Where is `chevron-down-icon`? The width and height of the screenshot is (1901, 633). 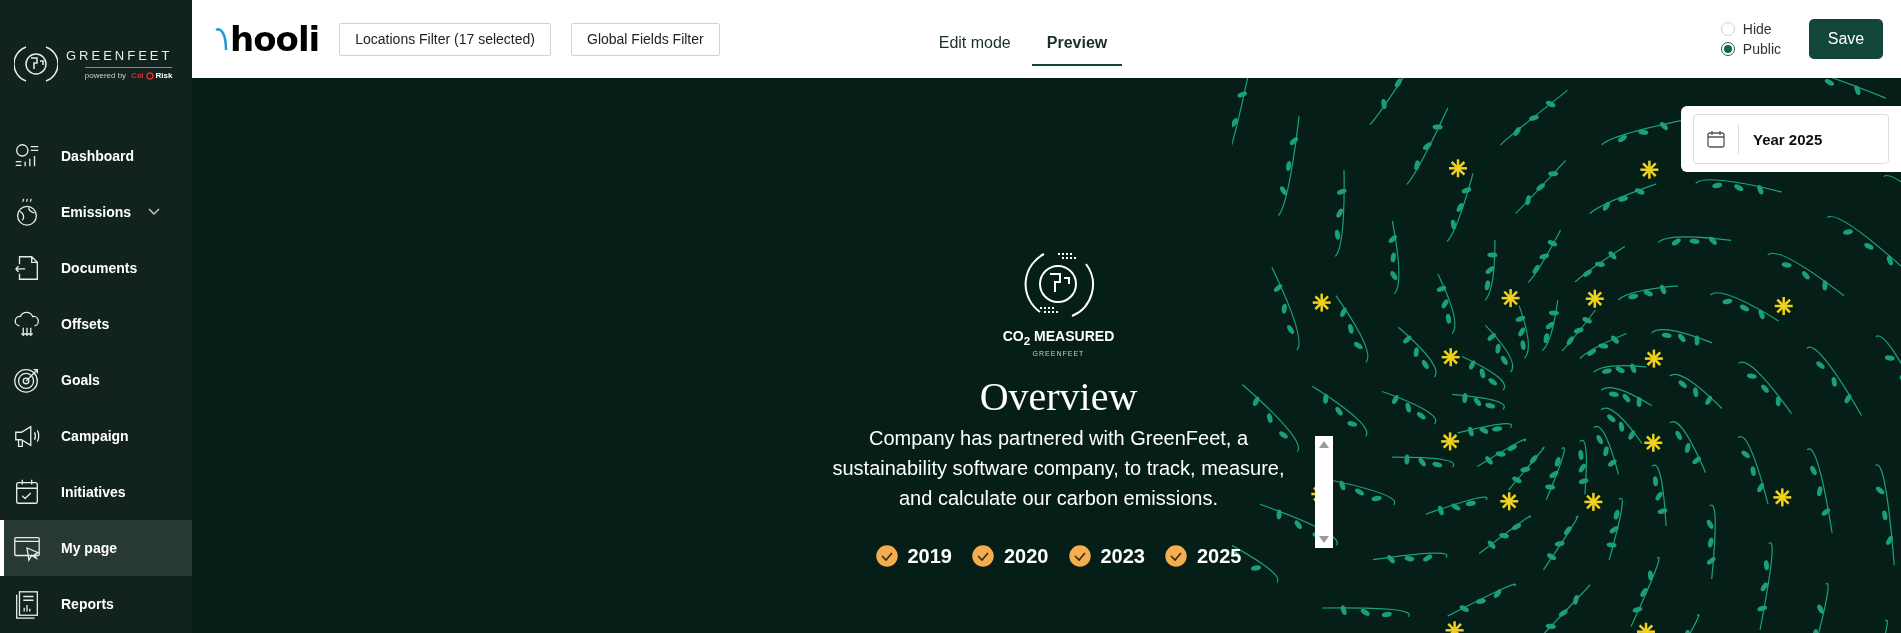
chevron-down-icon is located at coordinates (154, 212).